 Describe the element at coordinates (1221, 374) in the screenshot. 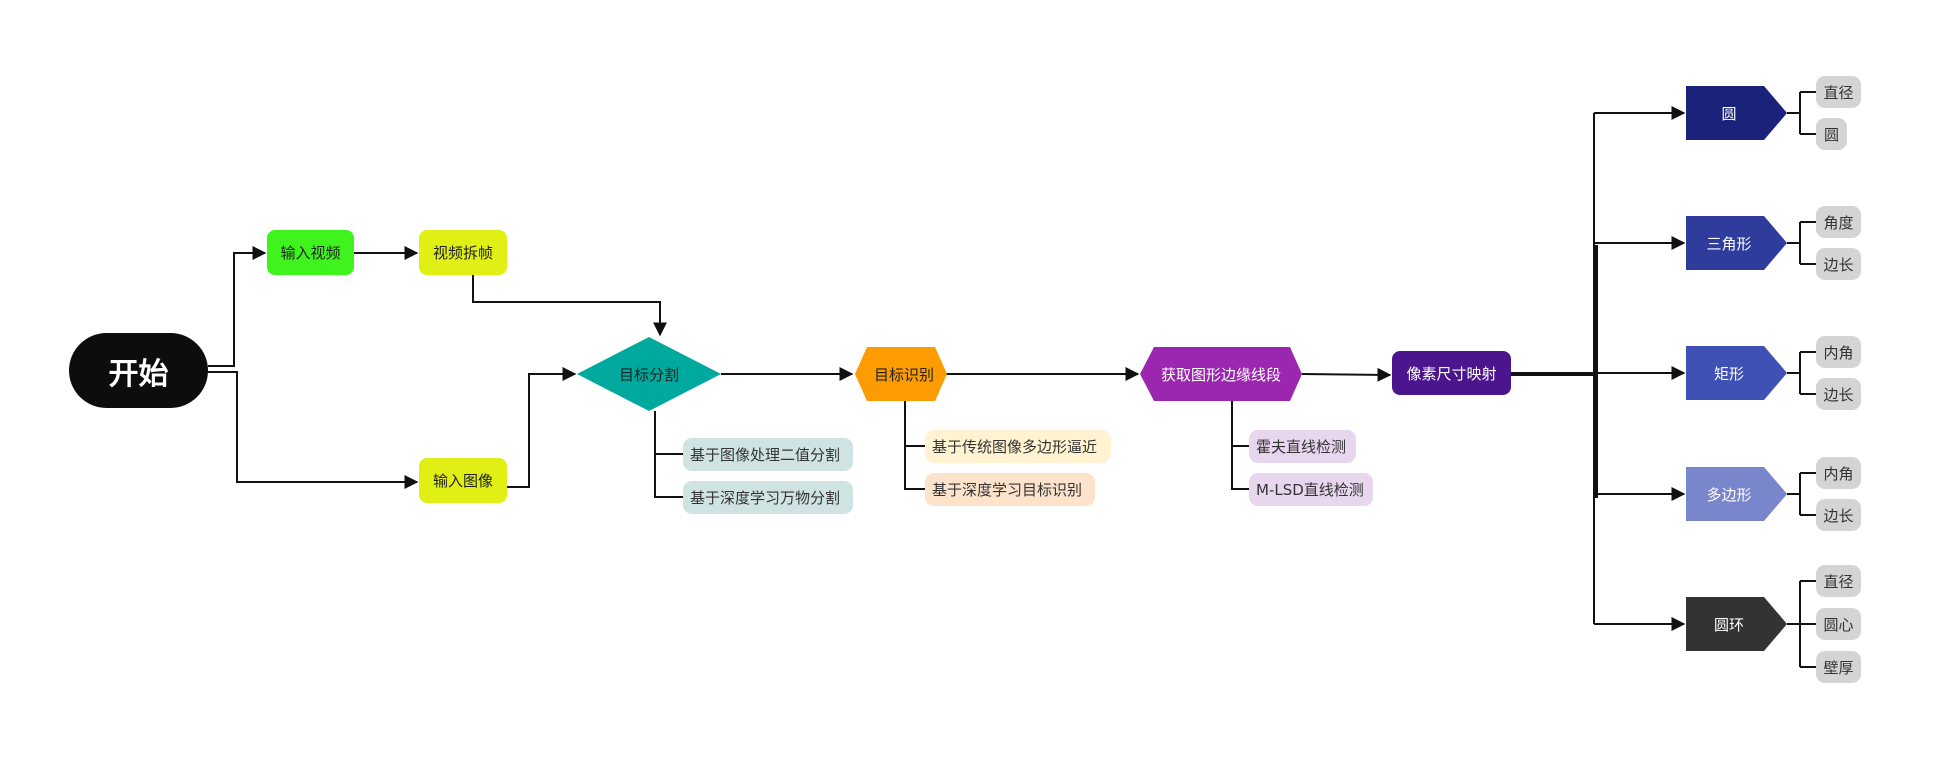

I see `edge-extract-hexagon` at that location.